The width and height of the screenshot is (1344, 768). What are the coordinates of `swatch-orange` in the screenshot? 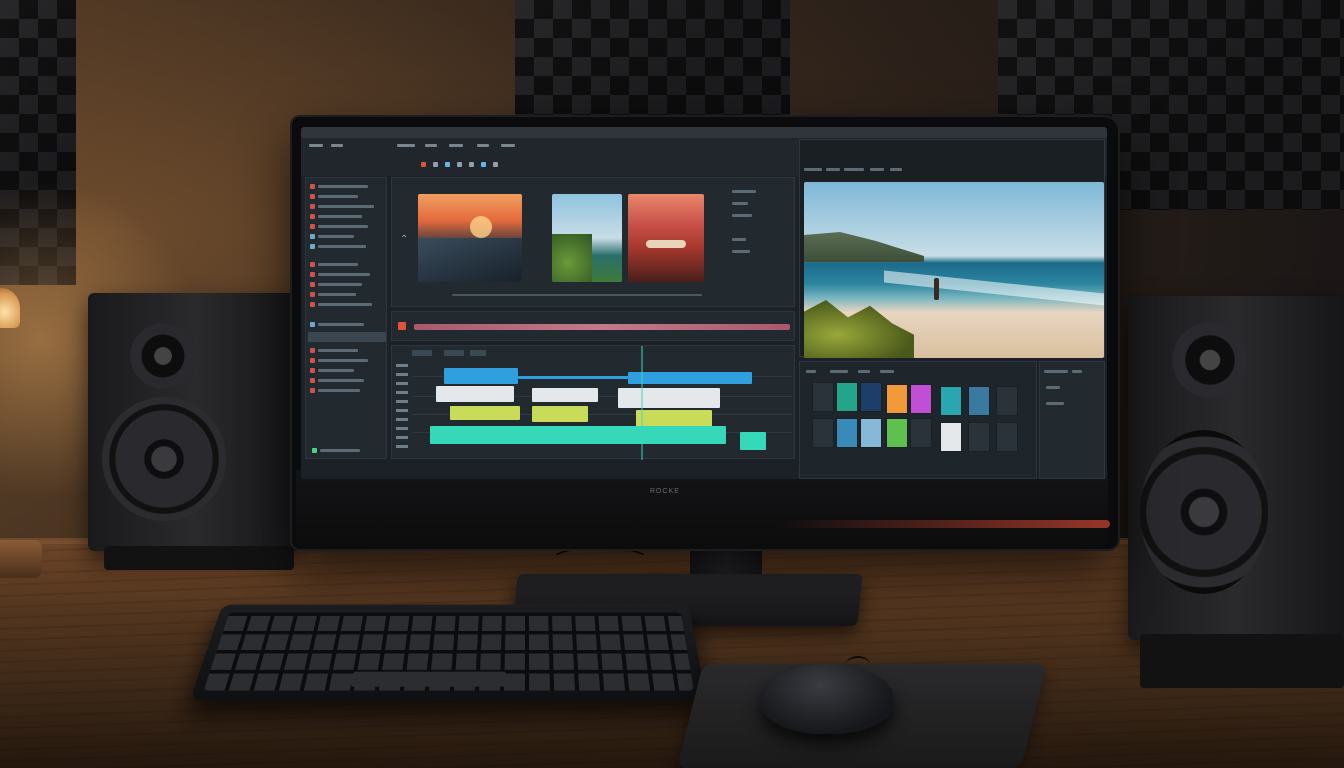 It's located at (897, 399).